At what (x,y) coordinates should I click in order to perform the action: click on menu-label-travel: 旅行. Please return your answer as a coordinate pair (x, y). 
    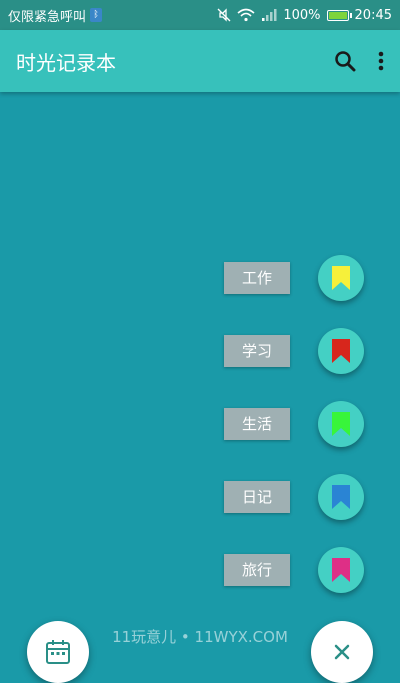
    Looking at the image, I should click on (257, 570).